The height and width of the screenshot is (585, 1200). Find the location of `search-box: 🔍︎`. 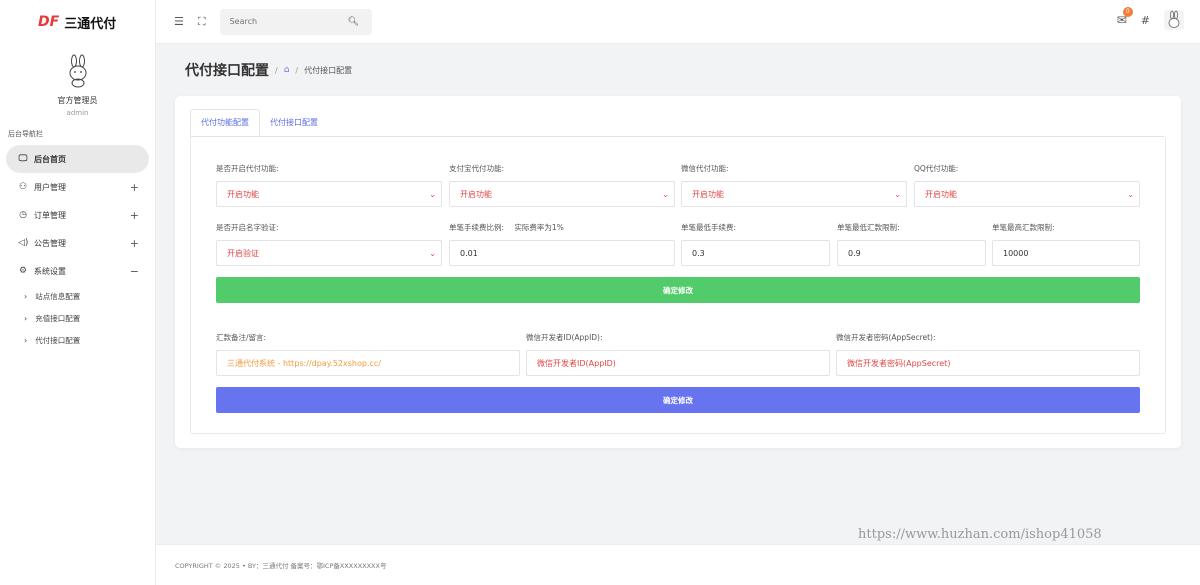

search-box: 🔍︎ is located at coordinates (295, 21).